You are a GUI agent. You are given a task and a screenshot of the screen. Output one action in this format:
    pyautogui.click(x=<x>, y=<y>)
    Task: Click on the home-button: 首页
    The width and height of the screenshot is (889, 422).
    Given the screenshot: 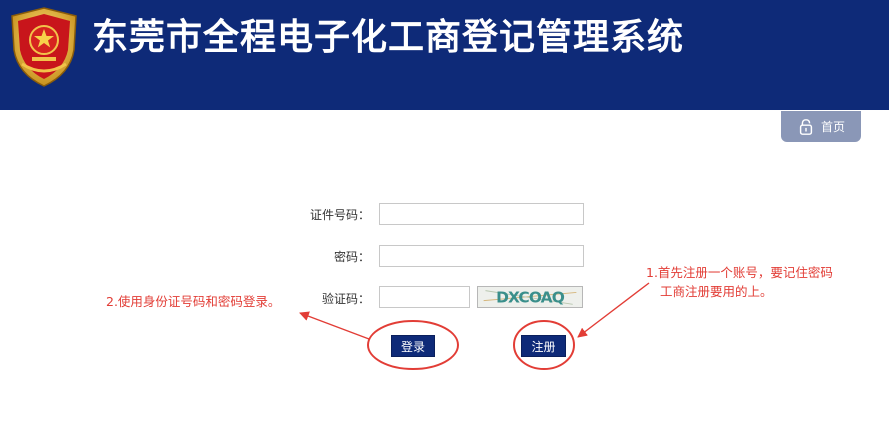 What is the action you would take?
    pyautogui.click(x=821, y=126)
    